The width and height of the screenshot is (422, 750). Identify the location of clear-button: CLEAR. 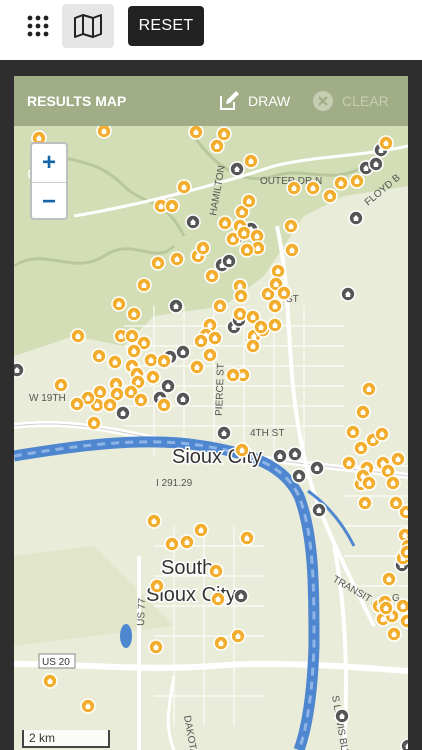
(350, 101).